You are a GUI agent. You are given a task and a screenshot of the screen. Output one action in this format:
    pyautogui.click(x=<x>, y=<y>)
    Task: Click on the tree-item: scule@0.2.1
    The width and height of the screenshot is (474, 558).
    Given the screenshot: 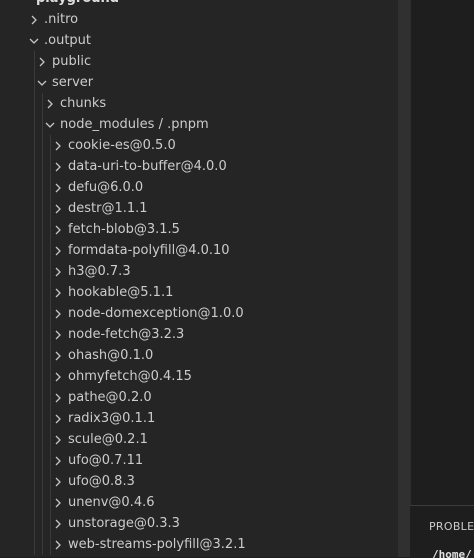 What is the action you would take?
    pyautogui.click(x=199, y=439)
    